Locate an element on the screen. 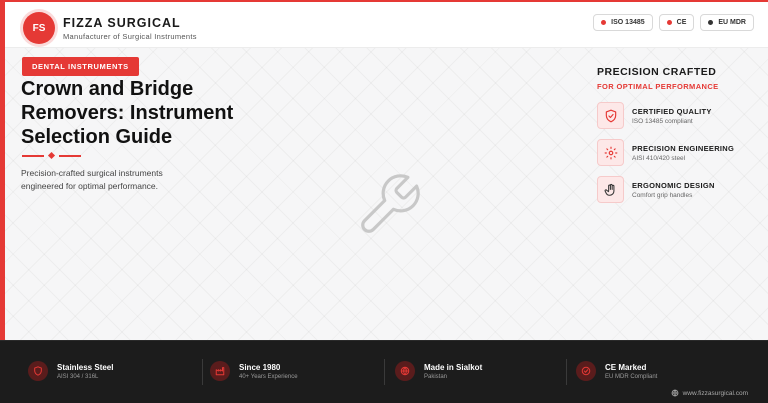 The height and width of the screenshot is (403, 768). feature-subtitle: Comfort grip handles is located at coordinates (662, 195).